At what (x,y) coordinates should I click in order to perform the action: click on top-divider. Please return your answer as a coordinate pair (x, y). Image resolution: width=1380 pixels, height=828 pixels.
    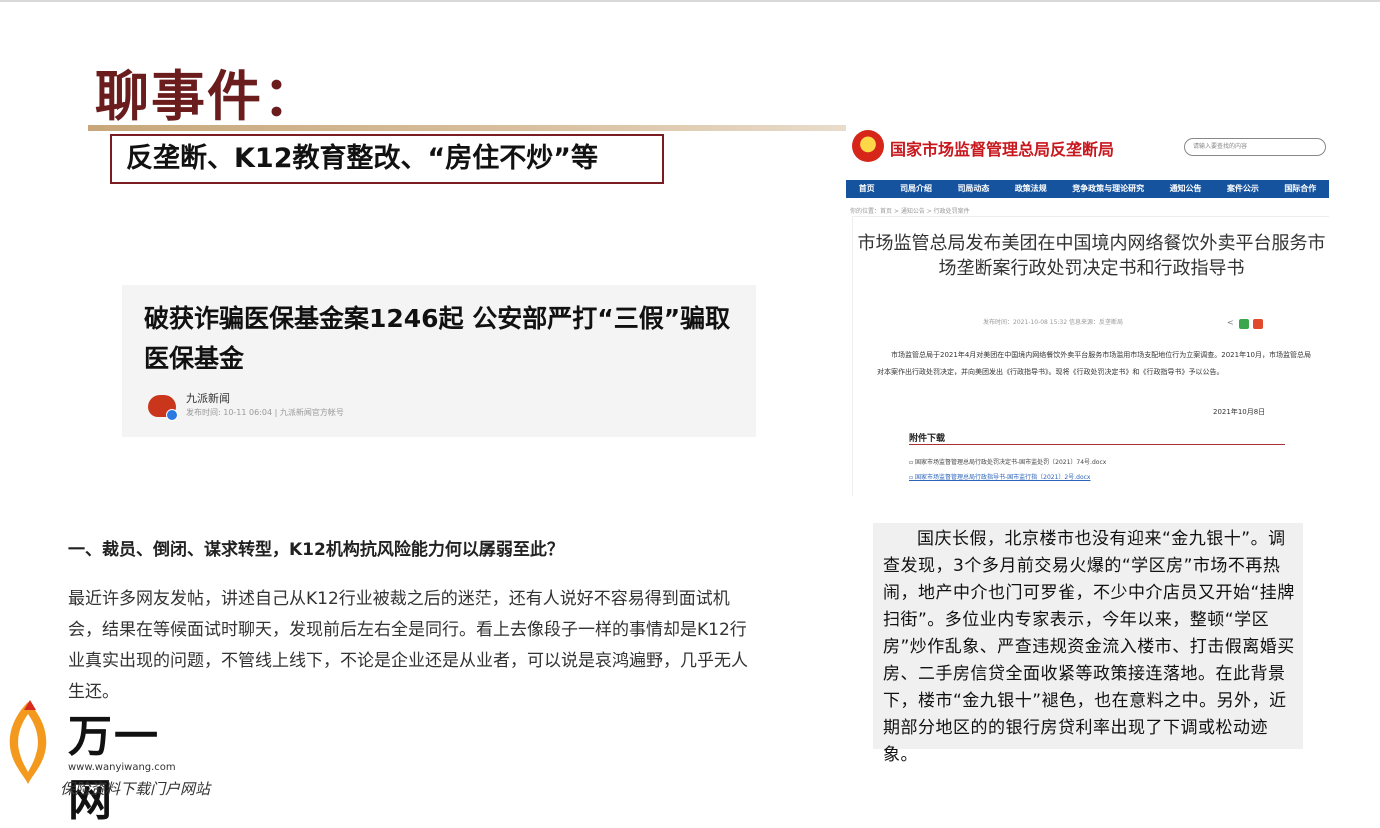
    Looking at the image, I should click on (690, 1).